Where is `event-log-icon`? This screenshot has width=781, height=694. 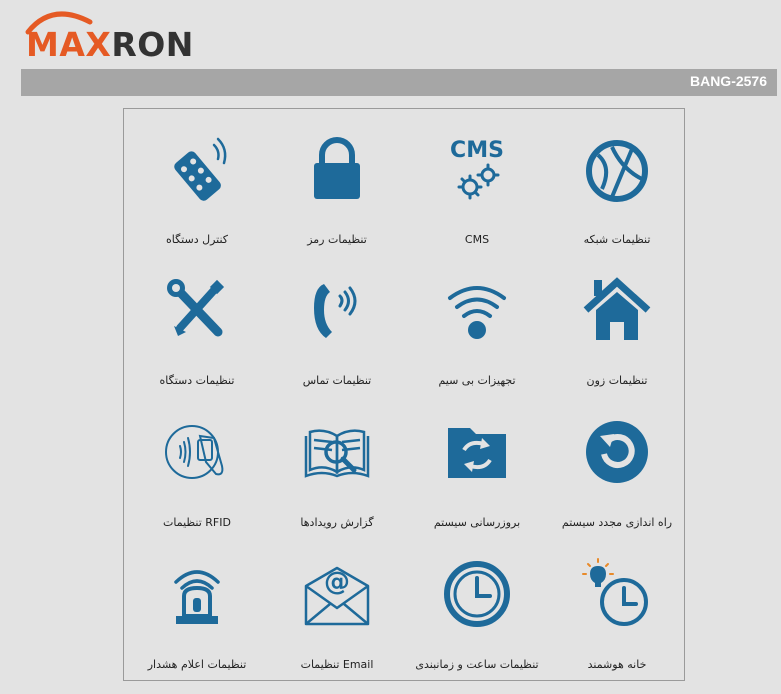 event-log-icon is located at coordinates (337, 453).